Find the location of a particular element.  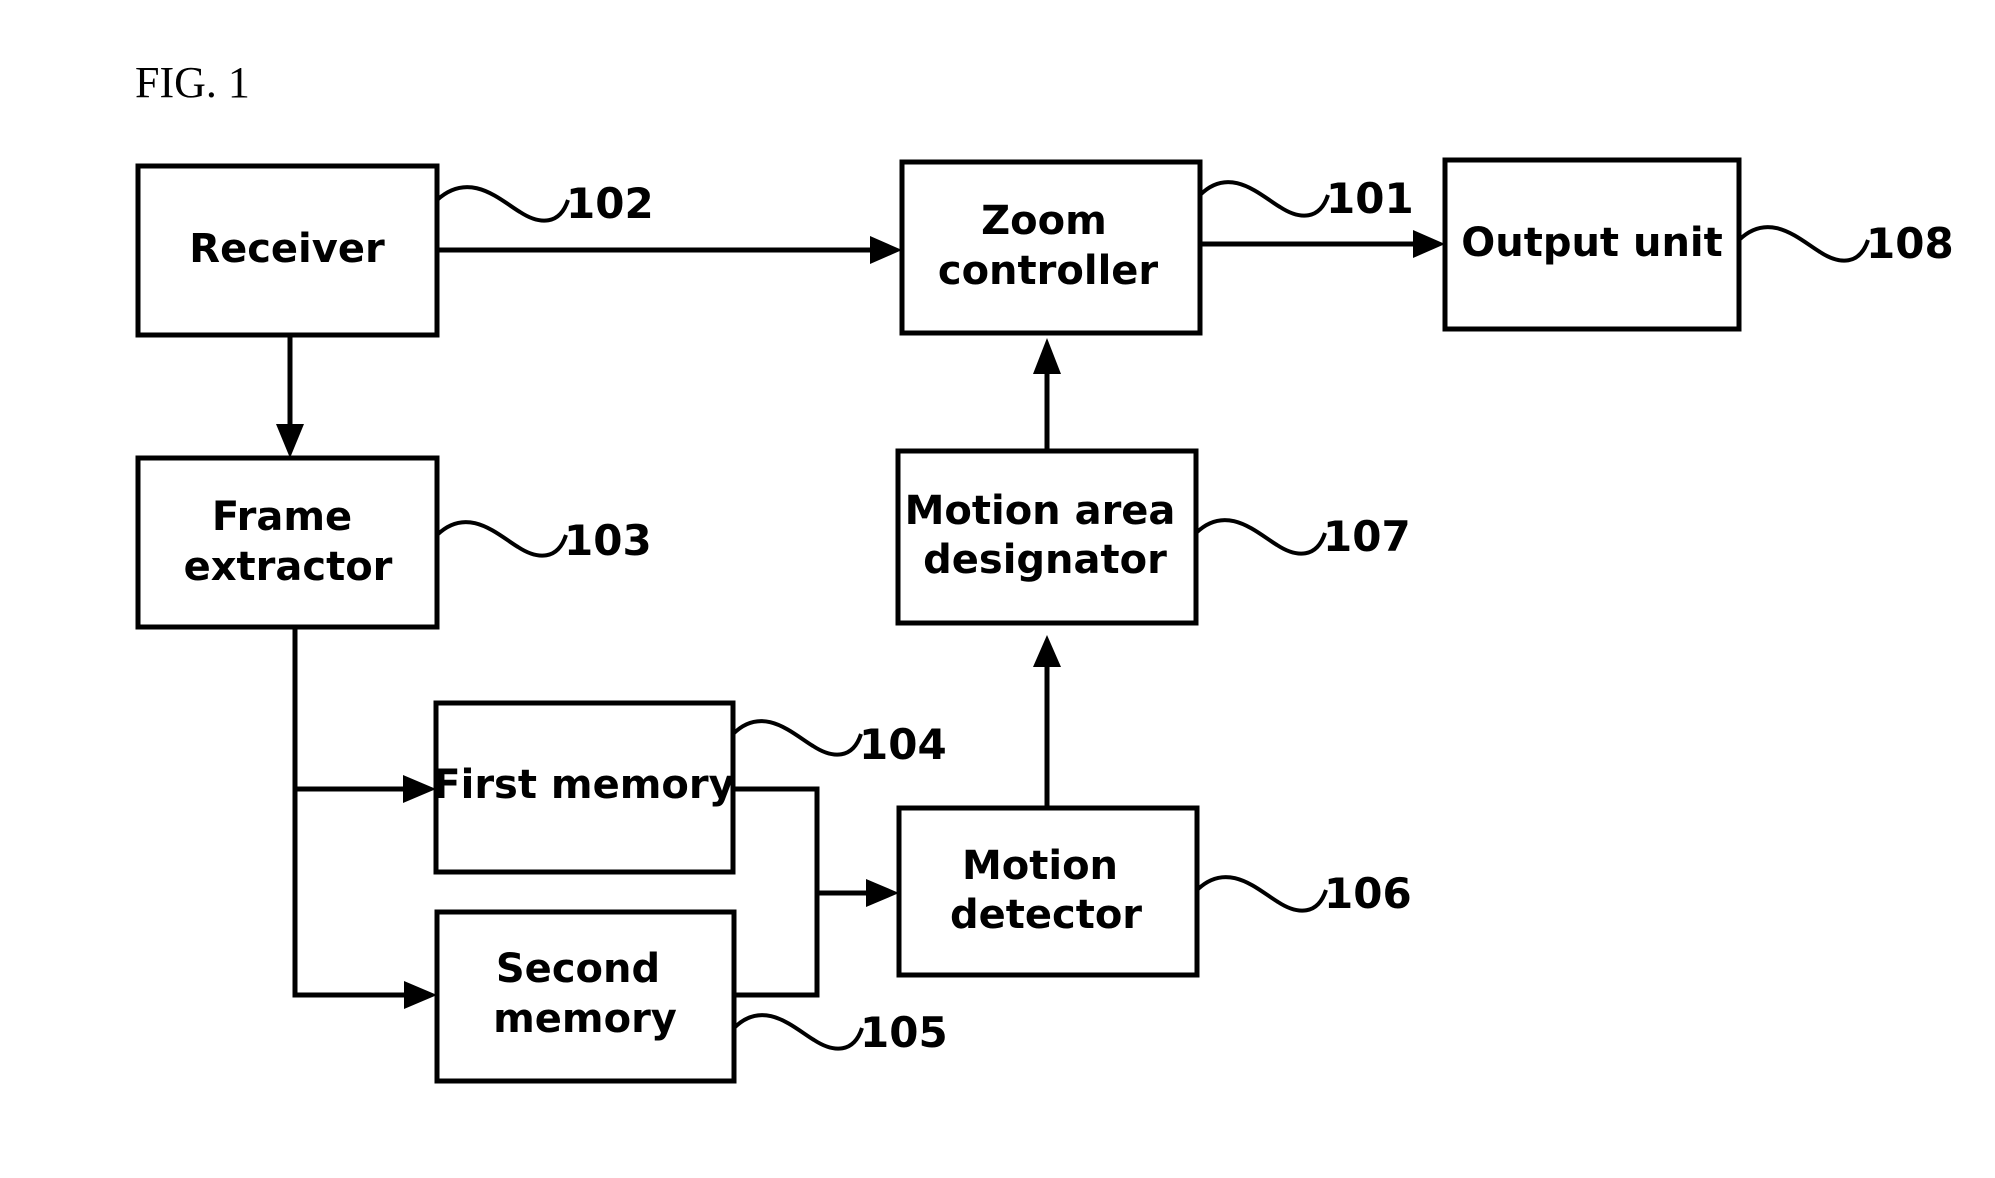

block-label: Second is located at coordinates (578, 969).